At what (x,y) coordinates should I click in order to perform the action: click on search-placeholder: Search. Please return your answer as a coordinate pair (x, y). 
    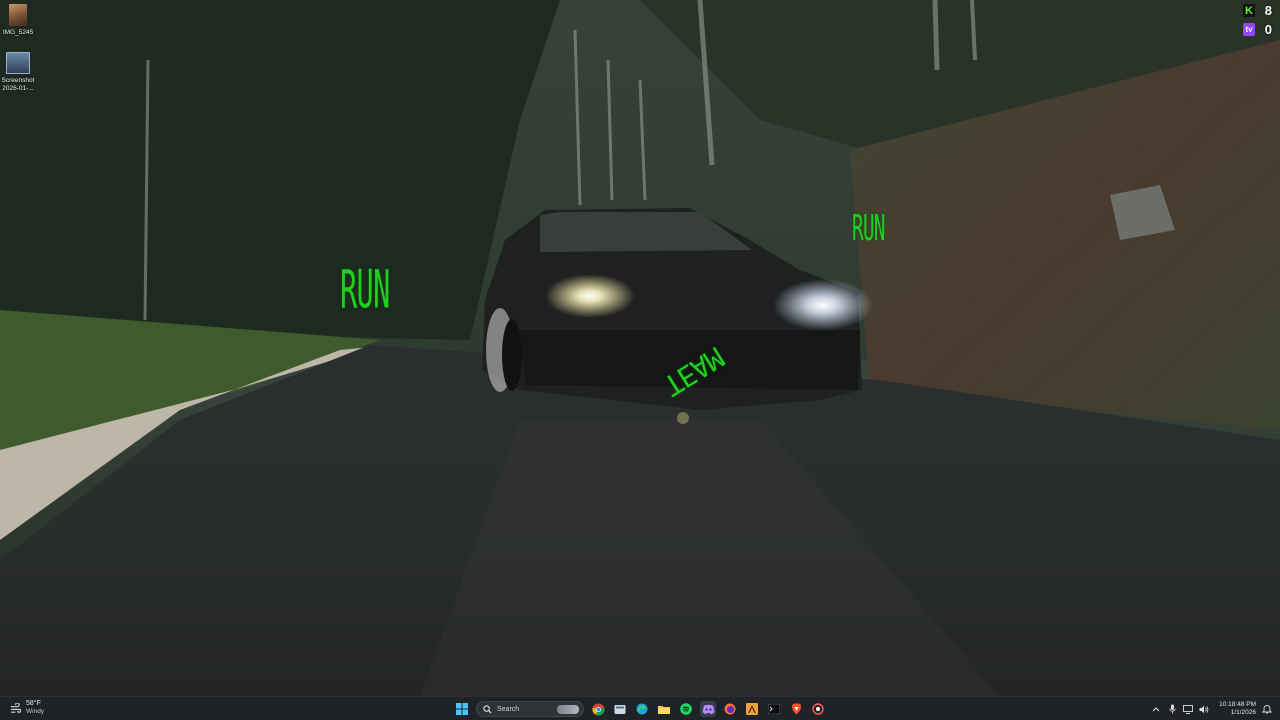
    Looking at the image, I should click on (508, 709).